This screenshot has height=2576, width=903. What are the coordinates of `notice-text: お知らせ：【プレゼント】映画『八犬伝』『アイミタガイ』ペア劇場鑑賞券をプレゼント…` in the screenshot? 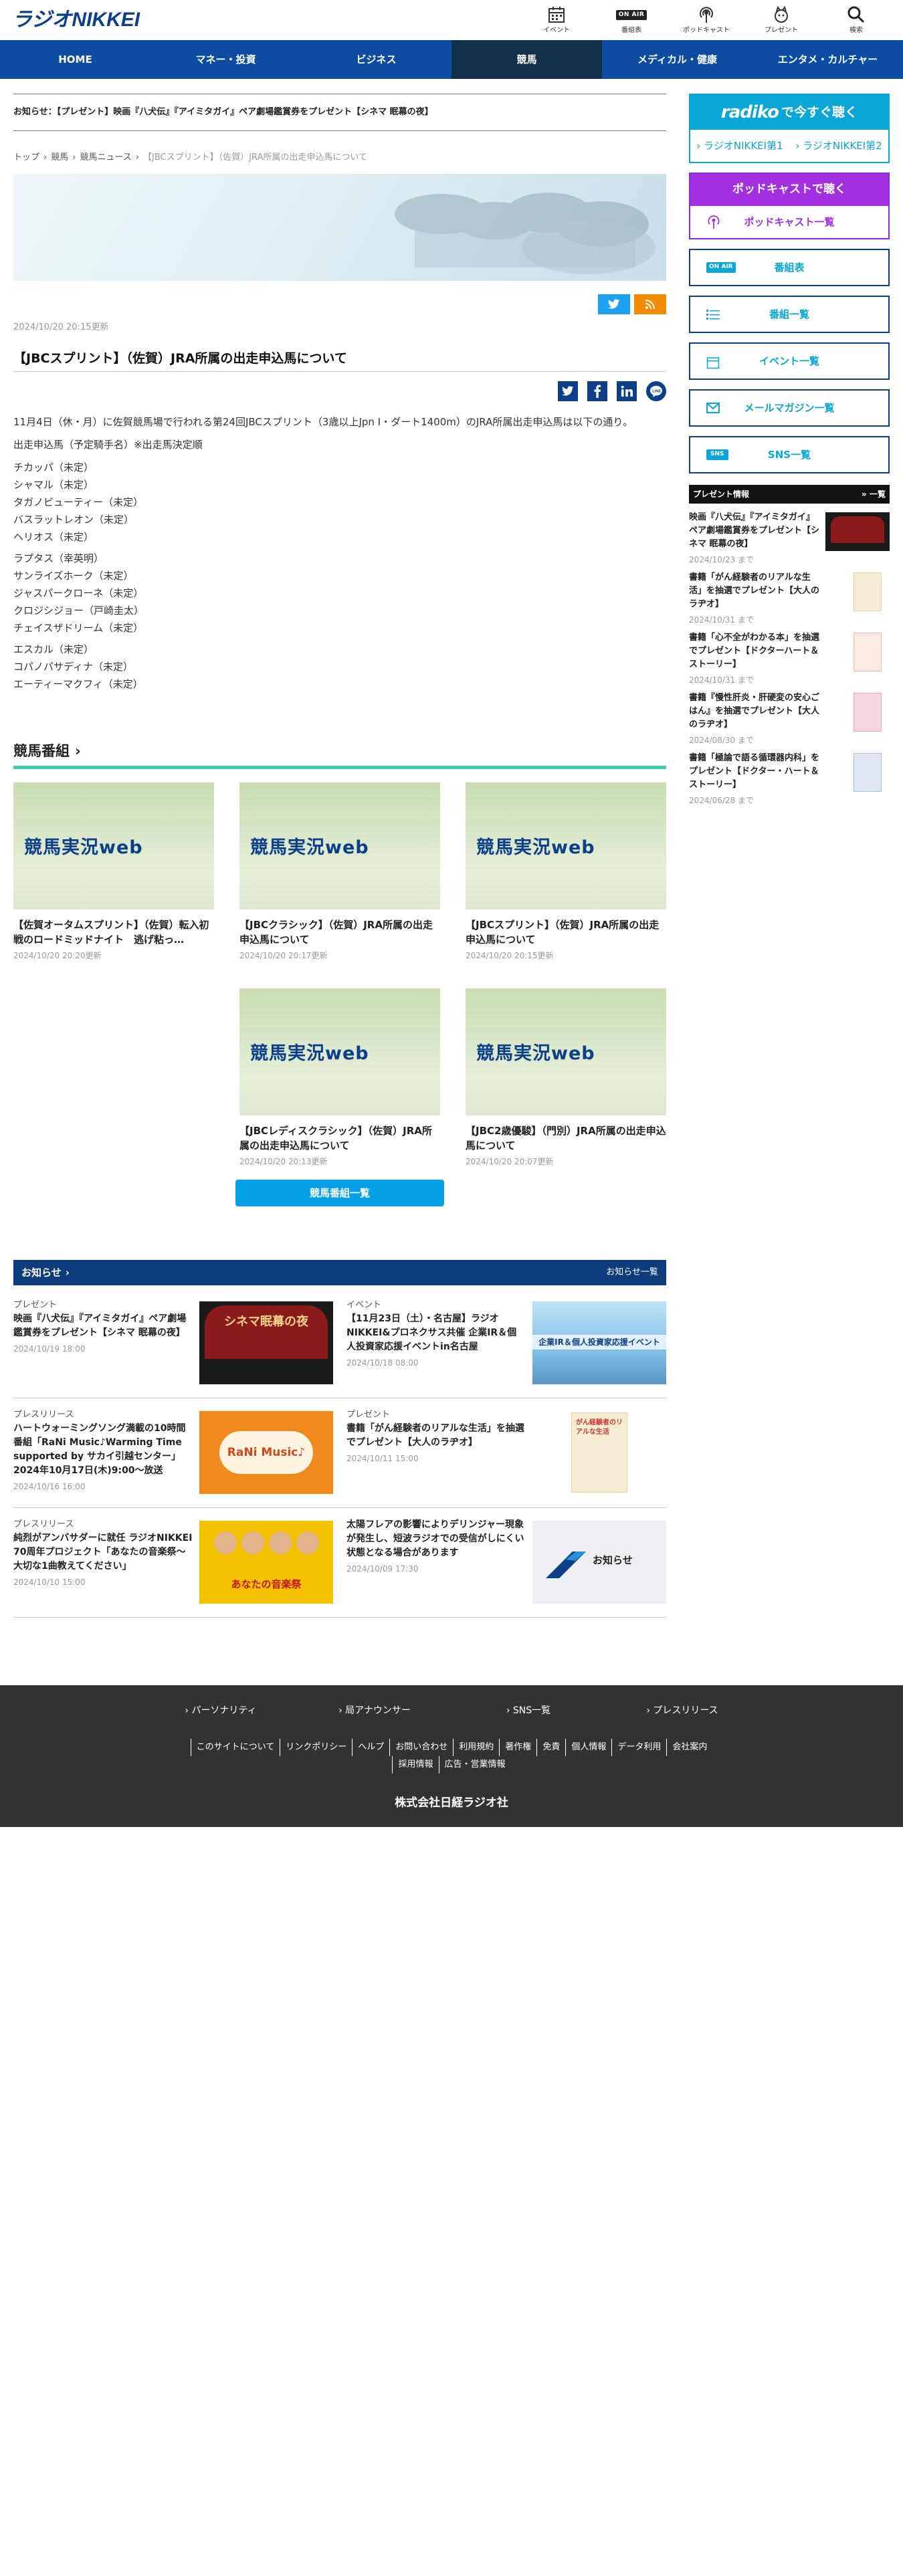 It's located at (223, 113).